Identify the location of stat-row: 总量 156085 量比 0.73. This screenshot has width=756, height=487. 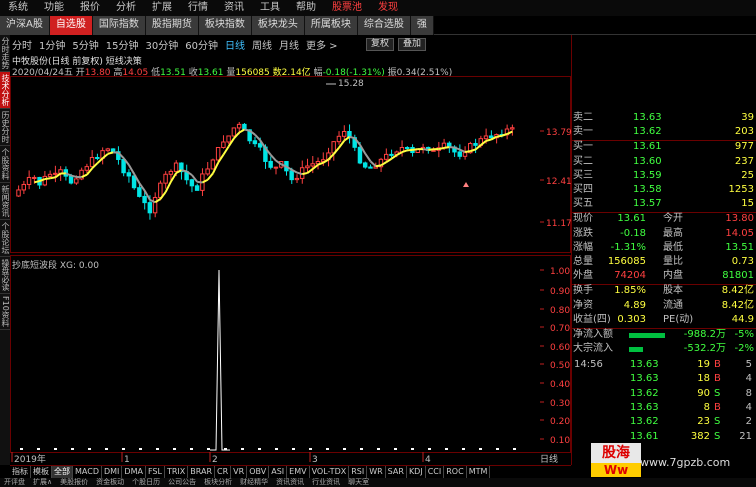
(663, 262).